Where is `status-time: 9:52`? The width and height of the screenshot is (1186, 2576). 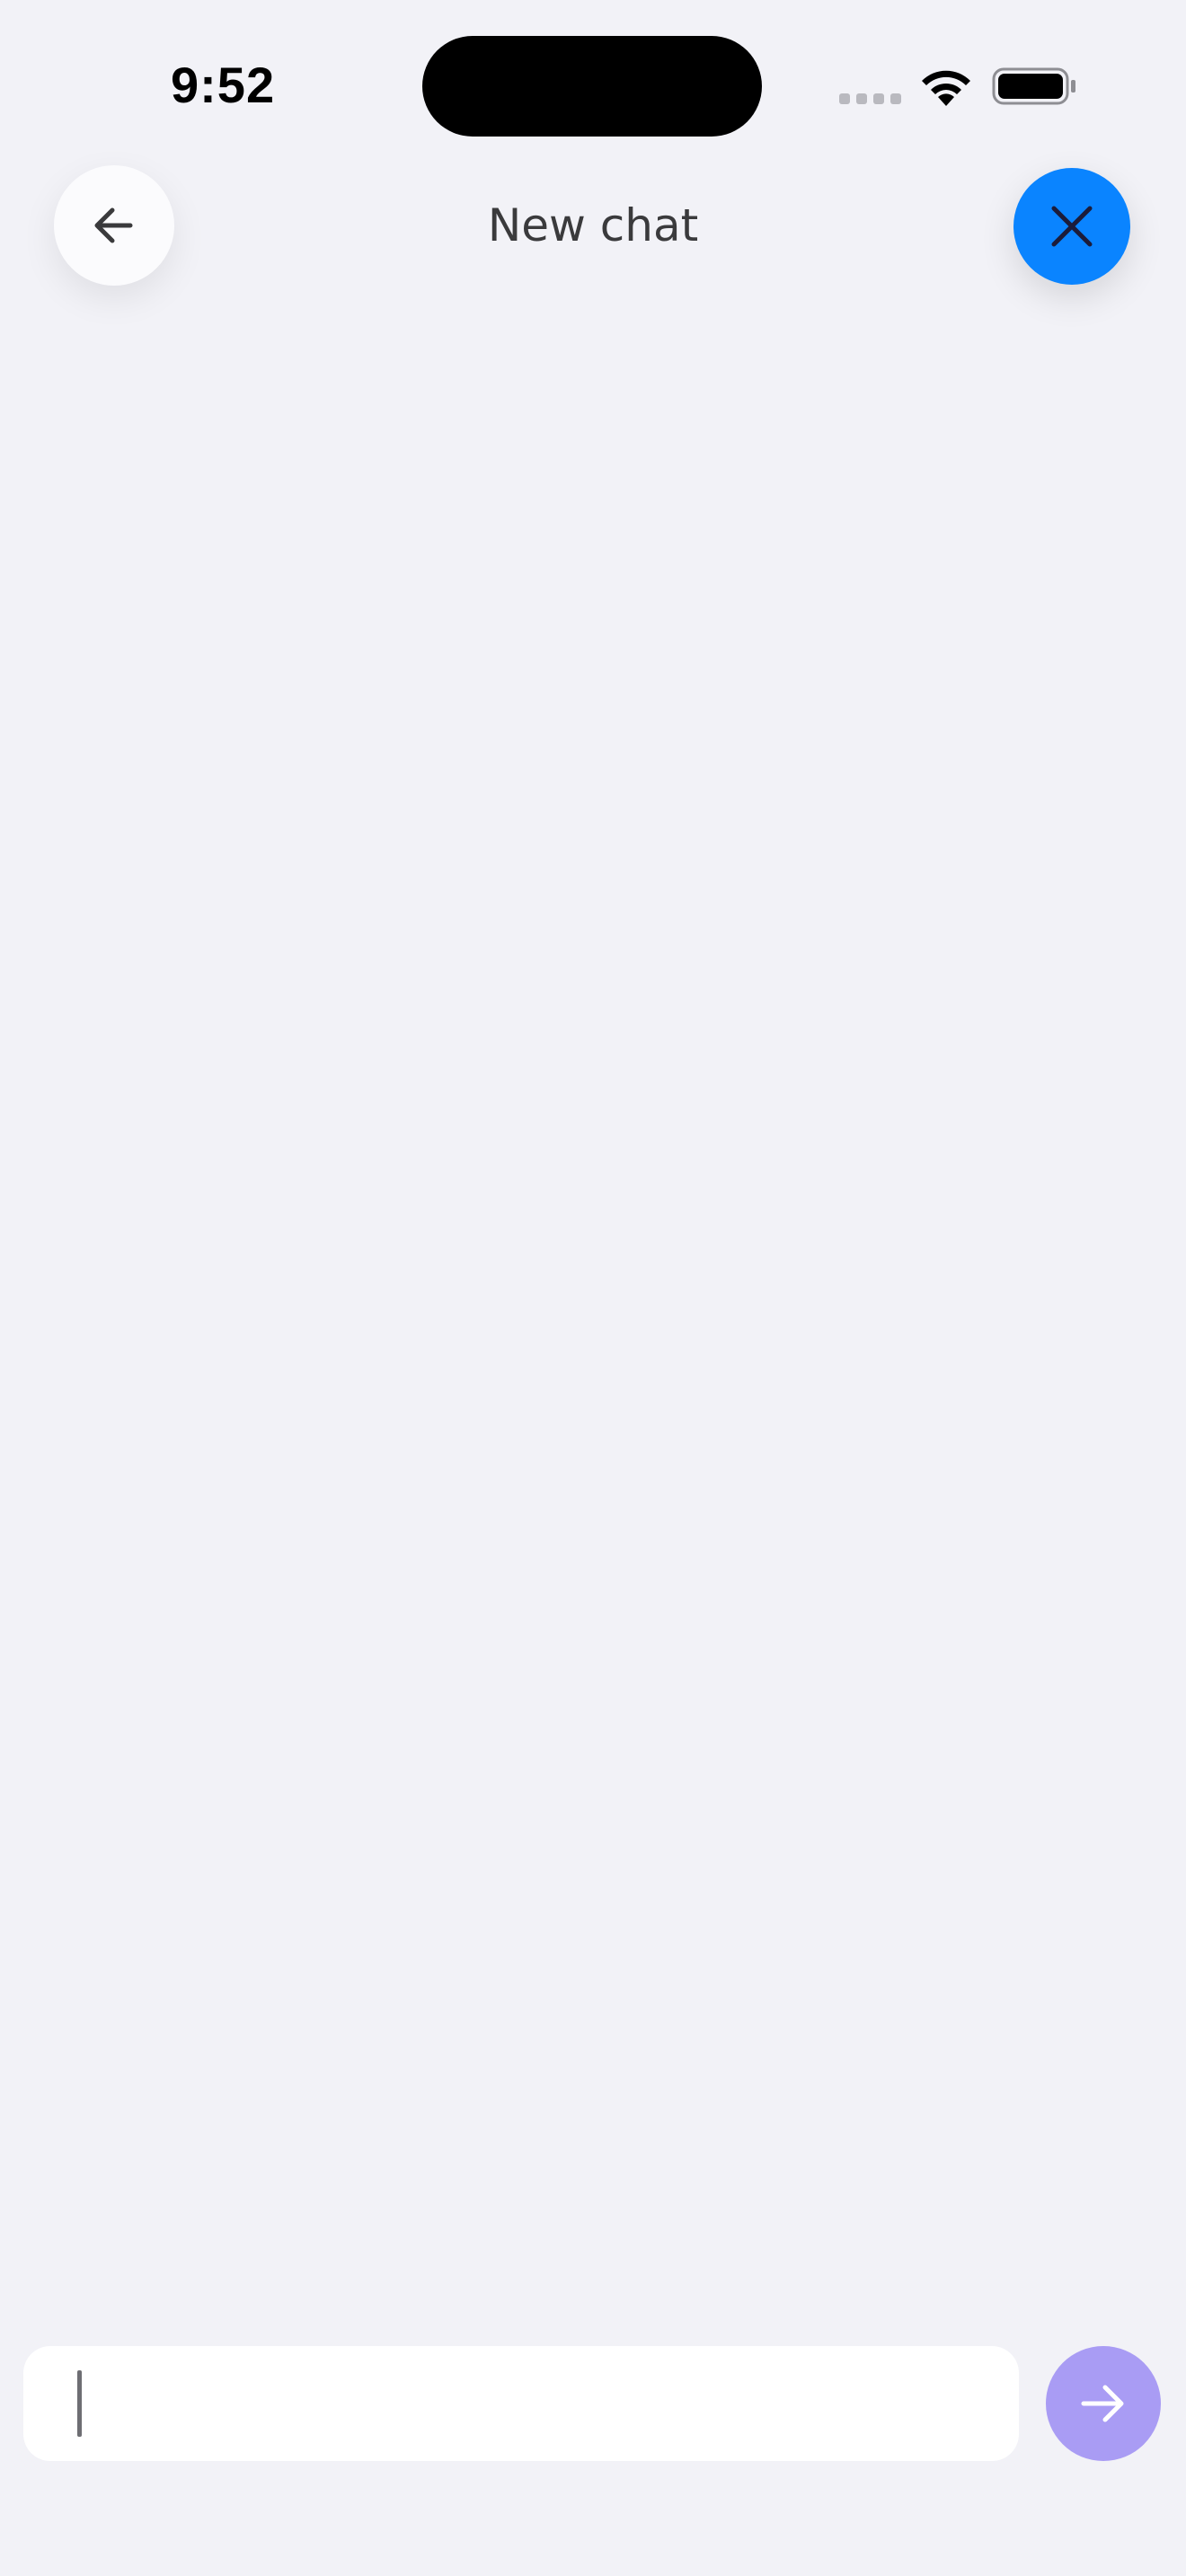 status-time: 9:52 is located at coordinates (223, 85).